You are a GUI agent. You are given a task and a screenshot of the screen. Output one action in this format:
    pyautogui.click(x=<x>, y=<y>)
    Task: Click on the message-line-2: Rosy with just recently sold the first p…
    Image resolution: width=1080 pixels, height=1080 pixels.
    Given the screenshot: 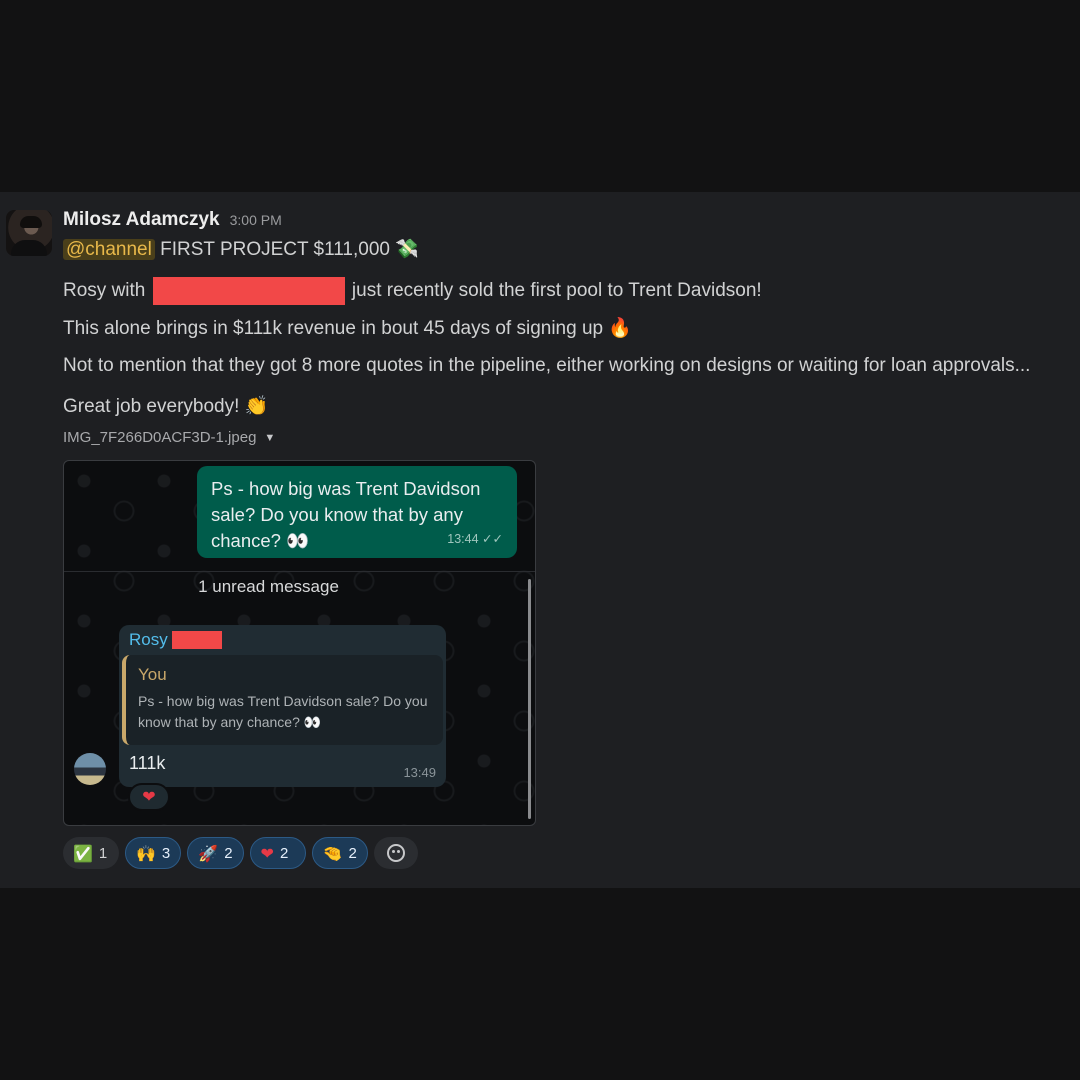 What is the action you would take?
    pyautogui.click(x=412, y=291)
    